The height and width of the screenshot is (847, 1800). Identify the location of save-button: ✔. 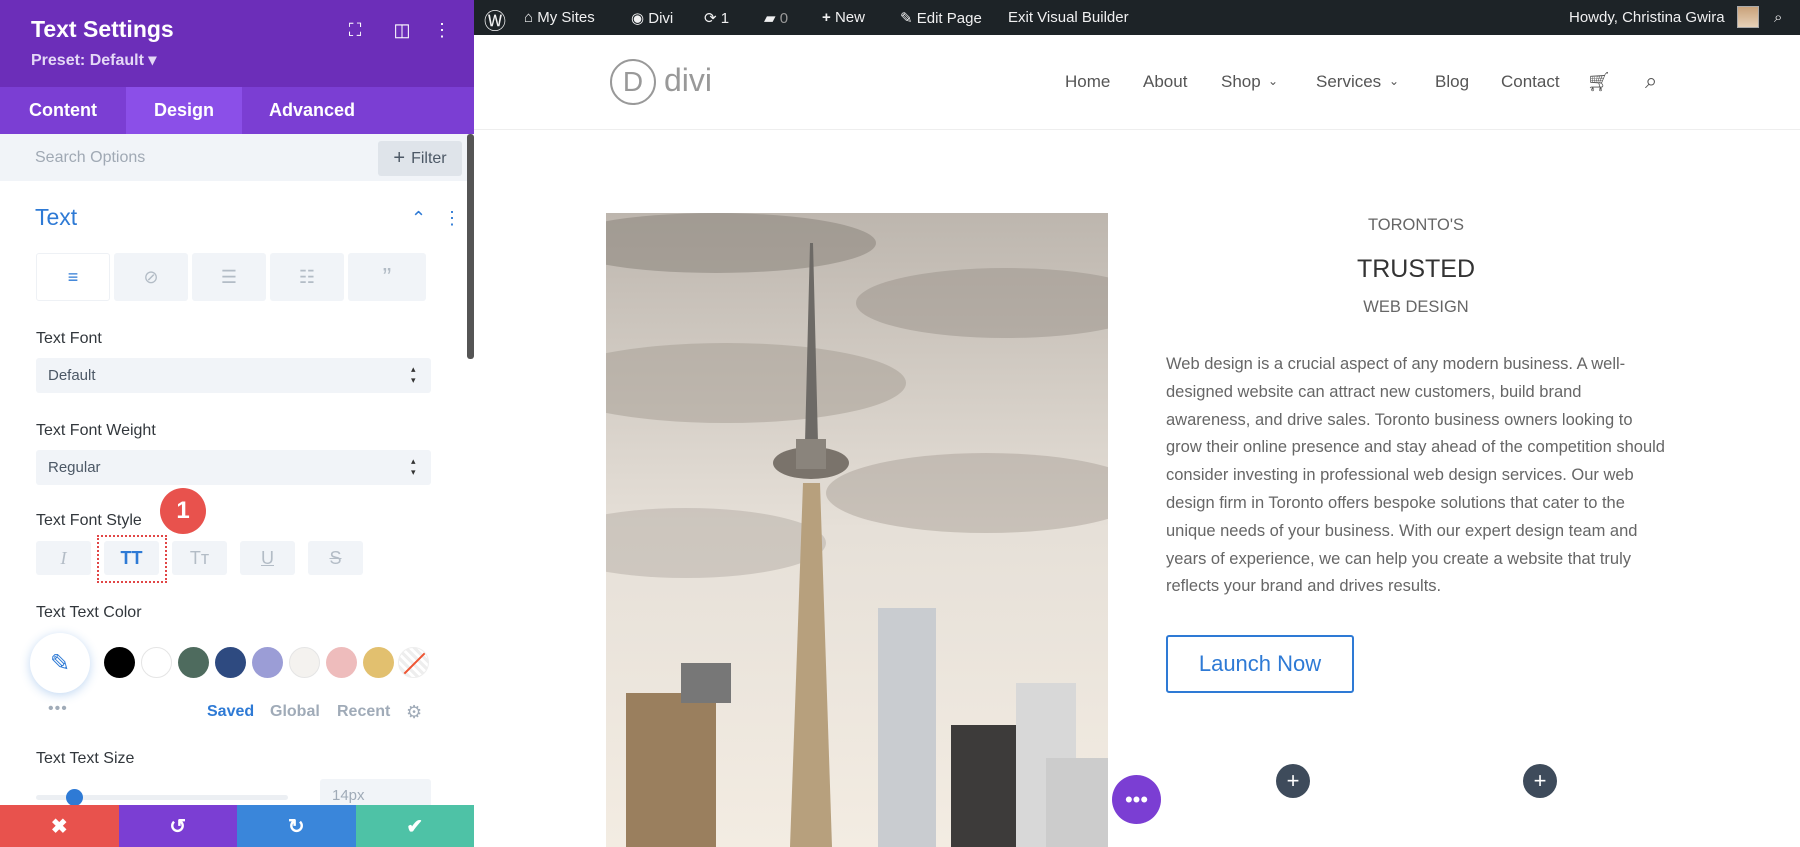
(414, 826).